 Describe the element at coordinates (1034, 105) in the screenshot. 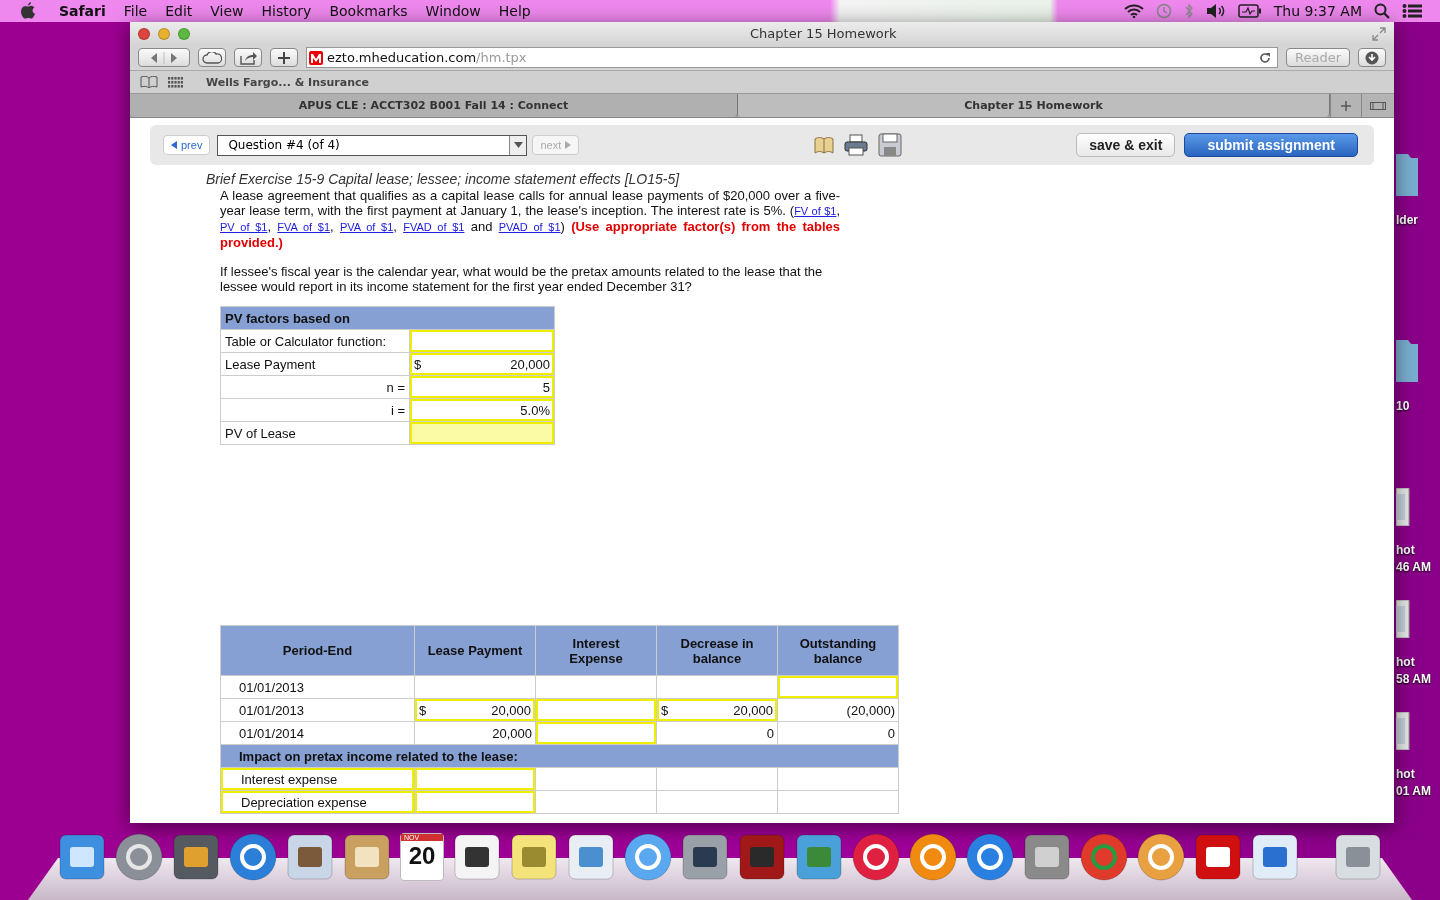

I see `browser-tab: Chapter 15 Homework` at that location.